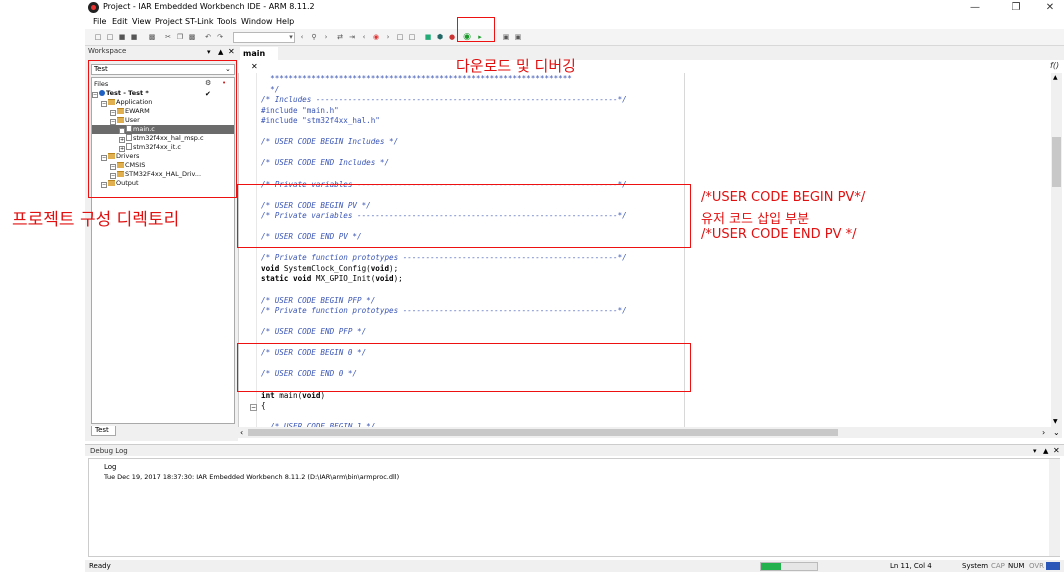 Image resolution: width=1064 pixels, height=572 pixels. Describe the element at coordinates (152, 37) in the screenshot. I see `print-icon: ▩` at that location.